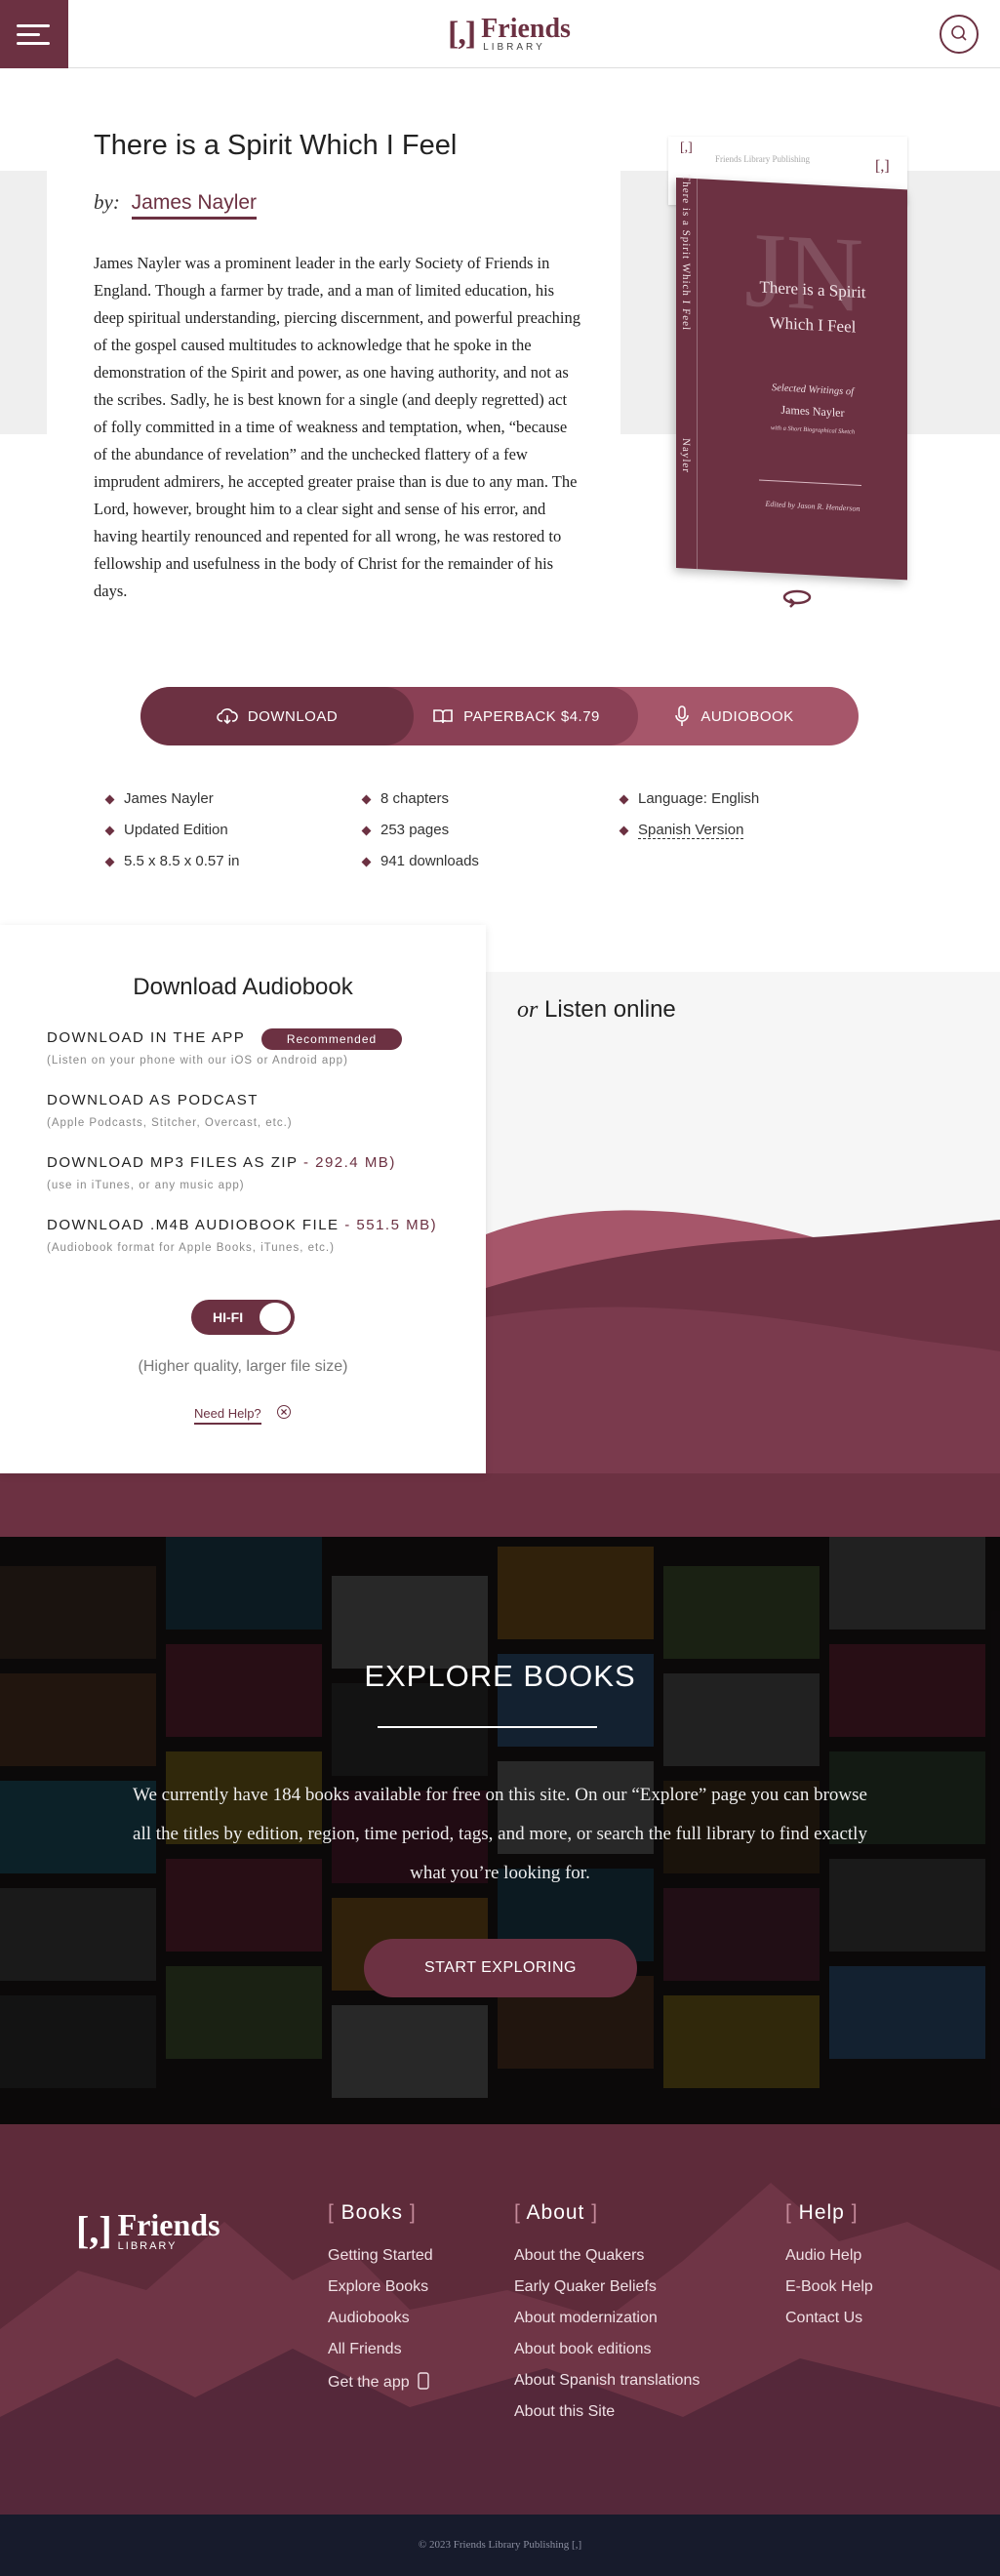 This screenshot has height=2576, width=1000. What do you see at coordinates (514, 47) in the screenshot?
I see `logo-sub: LIBRARY` at bounding box center [514, 47].